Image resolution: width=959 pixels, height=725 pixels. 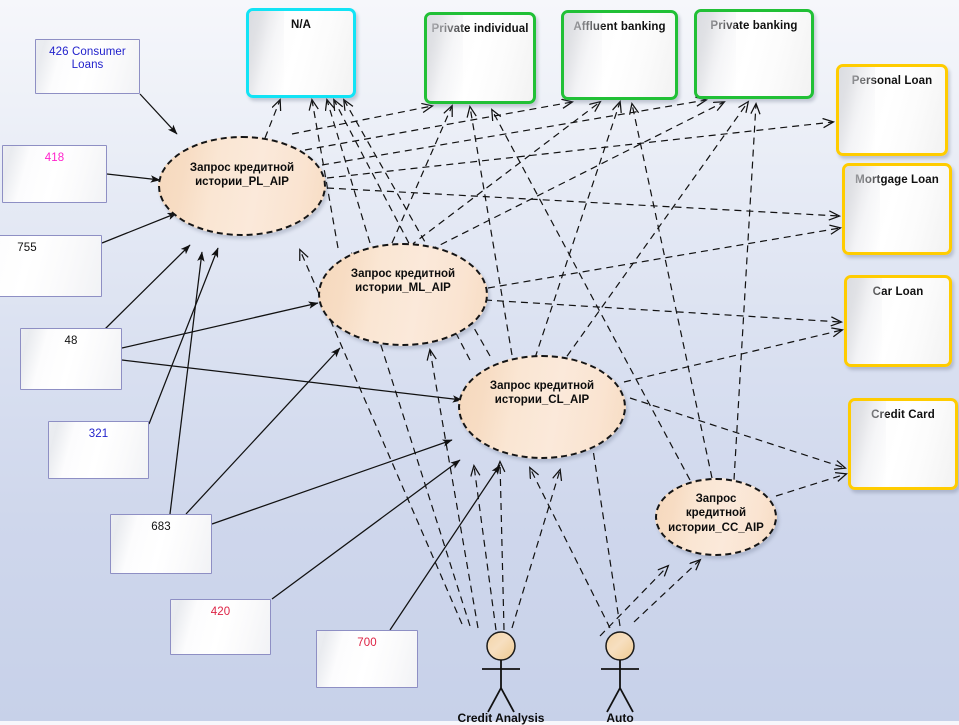 I want to click on use-case-cl-aip: Запрос кредитной истории_CL_AIP, so click(x=542, y=407).